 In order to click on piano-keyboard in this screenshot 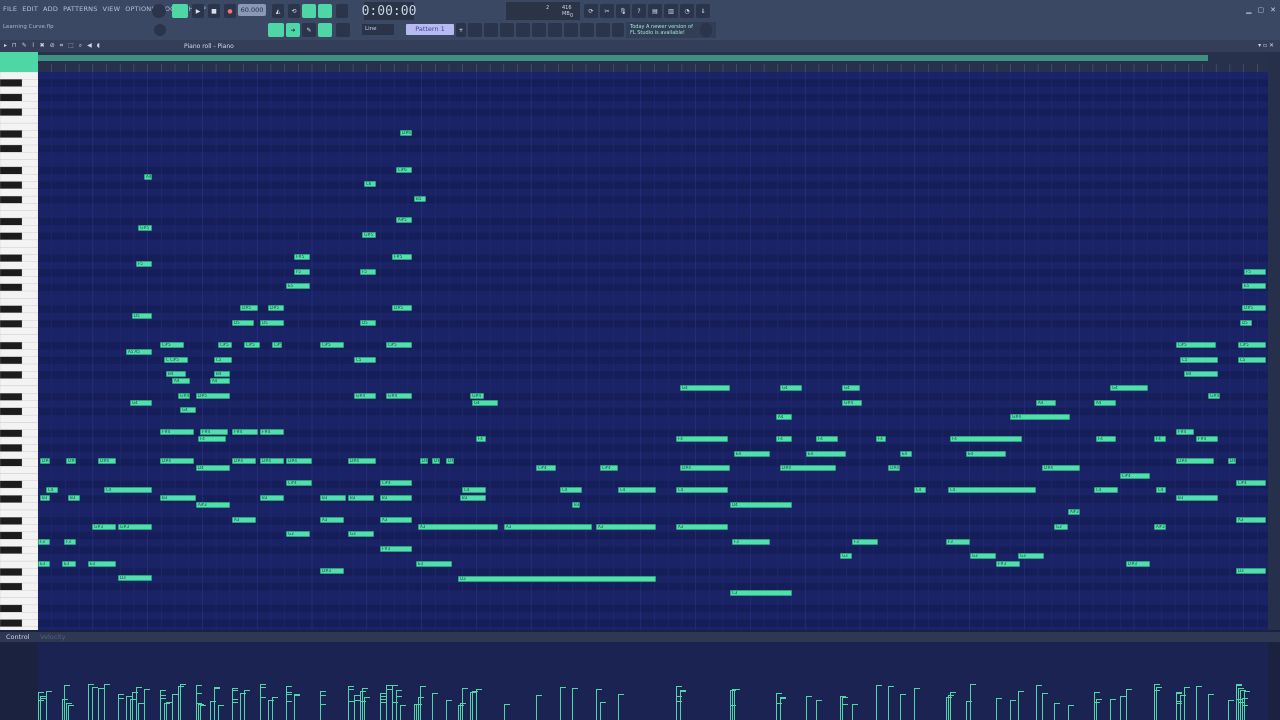, I will do `click(19, 351)`.